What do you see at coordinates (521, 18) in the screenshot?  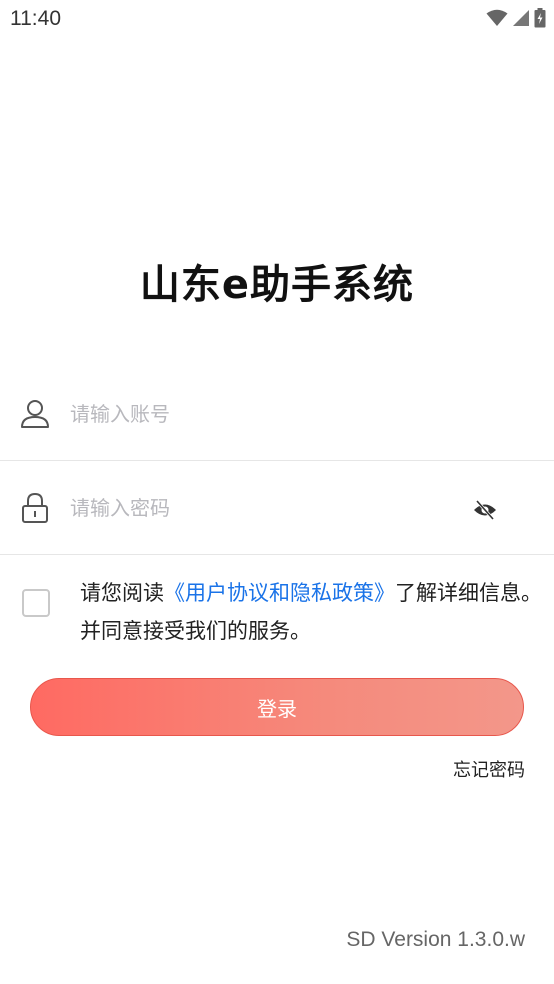 I see `signal-icon` at bounding box center [521, 18].